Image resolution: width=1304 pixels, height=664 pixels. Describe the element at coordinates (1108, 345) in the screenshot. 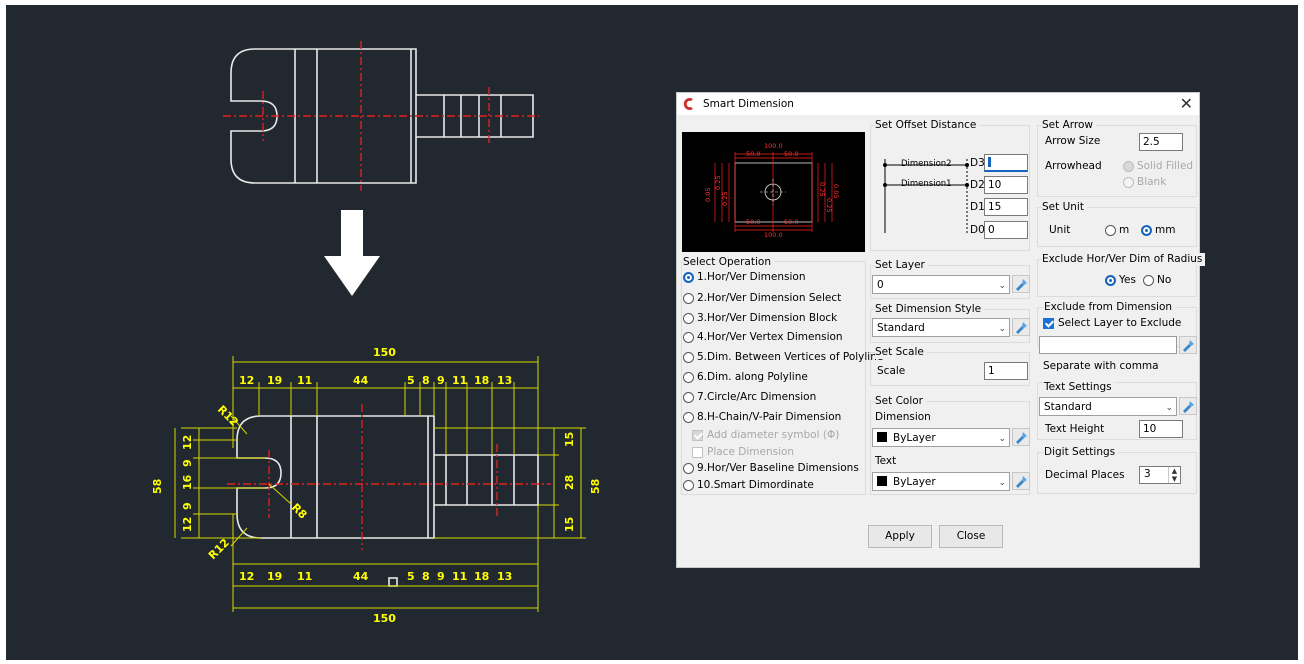

I see `exclude-layers-input` at that location.